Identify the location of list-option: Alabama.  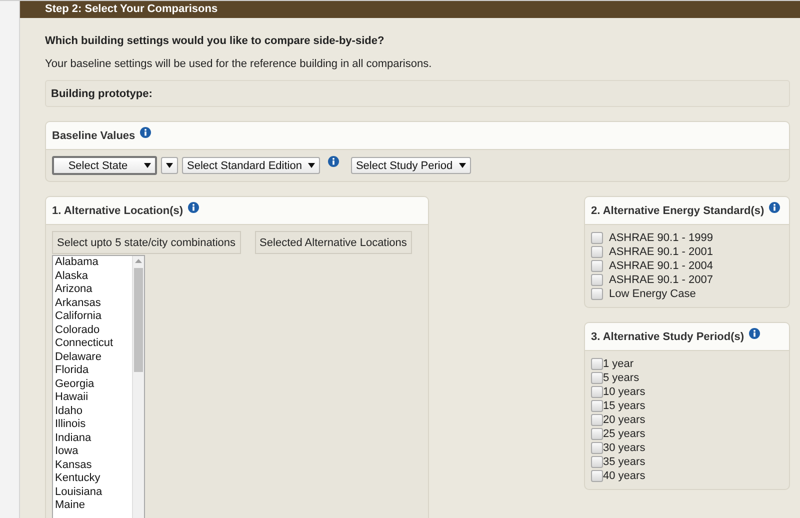
(93, 263).